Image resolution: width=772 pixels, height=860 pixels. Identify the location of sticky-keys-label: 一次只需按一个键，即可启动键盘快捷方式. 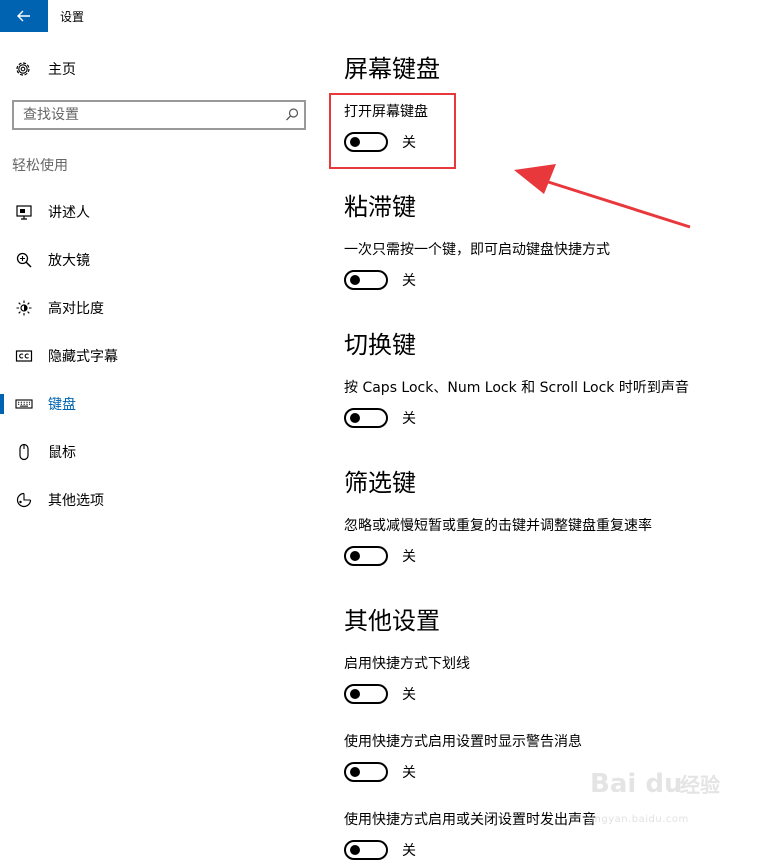
(477, 250).